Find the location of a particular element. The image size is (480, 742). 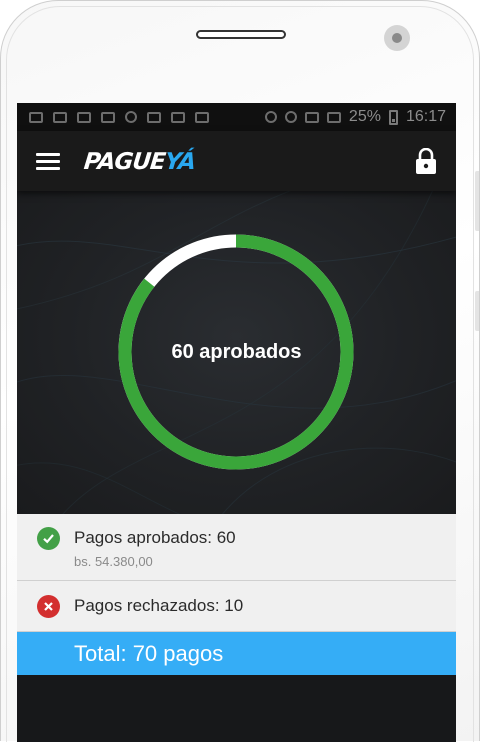

status-bar: 25% 16:17 is located at coordinates (236, 117).